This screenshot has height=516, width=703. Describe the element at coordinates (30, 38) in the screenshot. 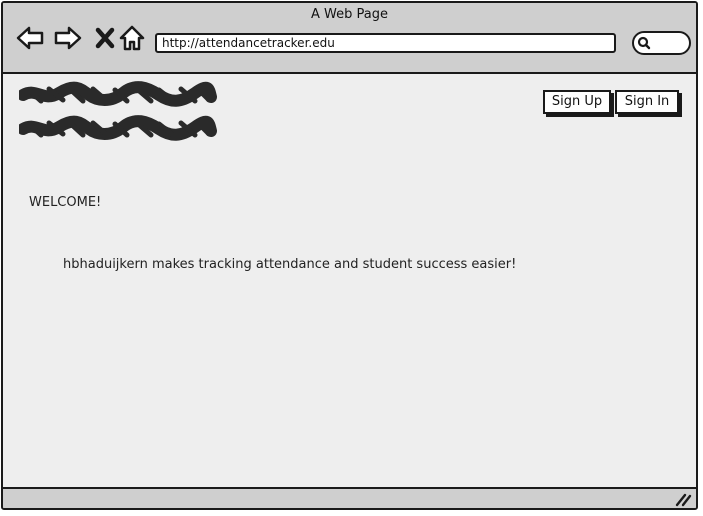

I see `back-arrow-icon` at that location.